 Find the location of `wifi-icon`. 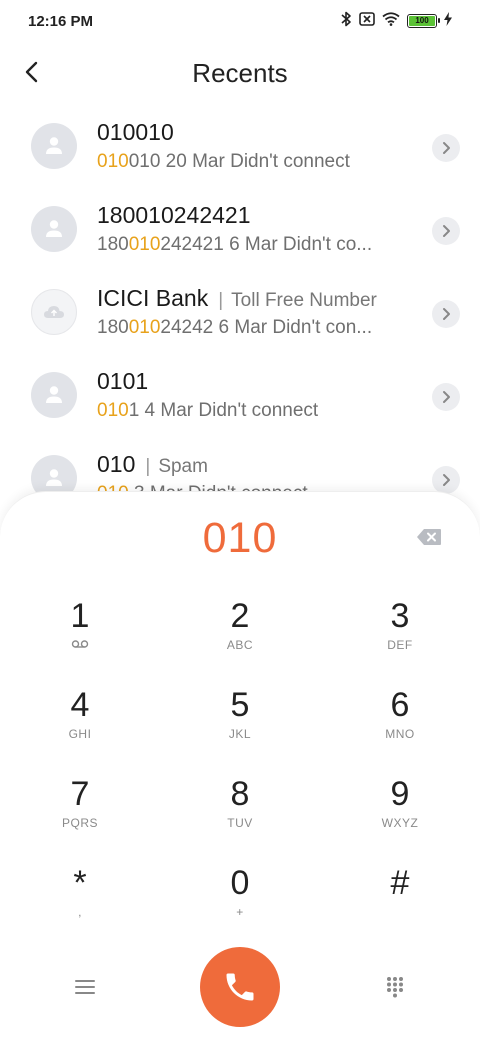

wifi-icon is located at coordinates (391, 21).